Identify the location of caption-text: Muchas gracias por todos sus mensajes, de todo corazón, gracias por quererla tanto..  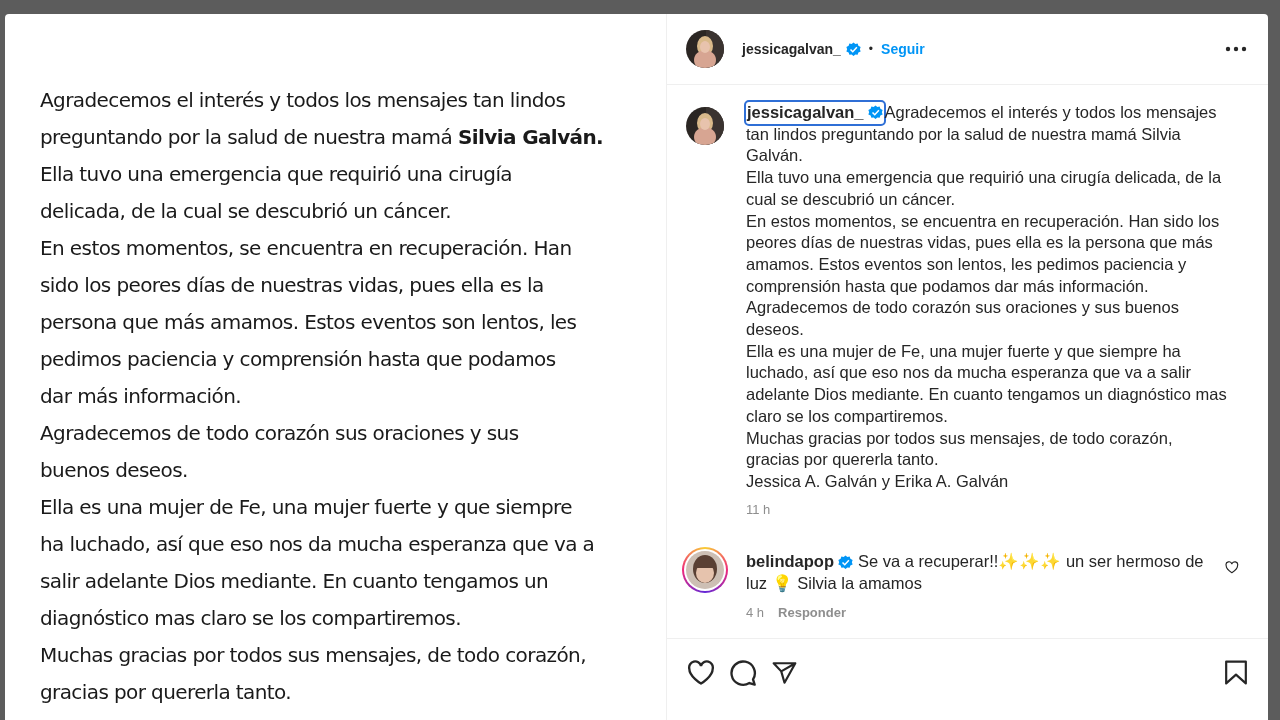
(960, 449).